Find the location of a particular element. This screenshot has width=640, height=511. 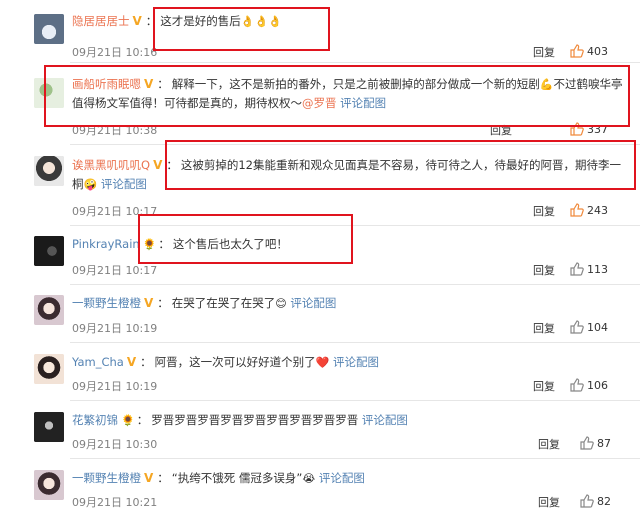

like-button: 113 is located at coordinates (589, 269).